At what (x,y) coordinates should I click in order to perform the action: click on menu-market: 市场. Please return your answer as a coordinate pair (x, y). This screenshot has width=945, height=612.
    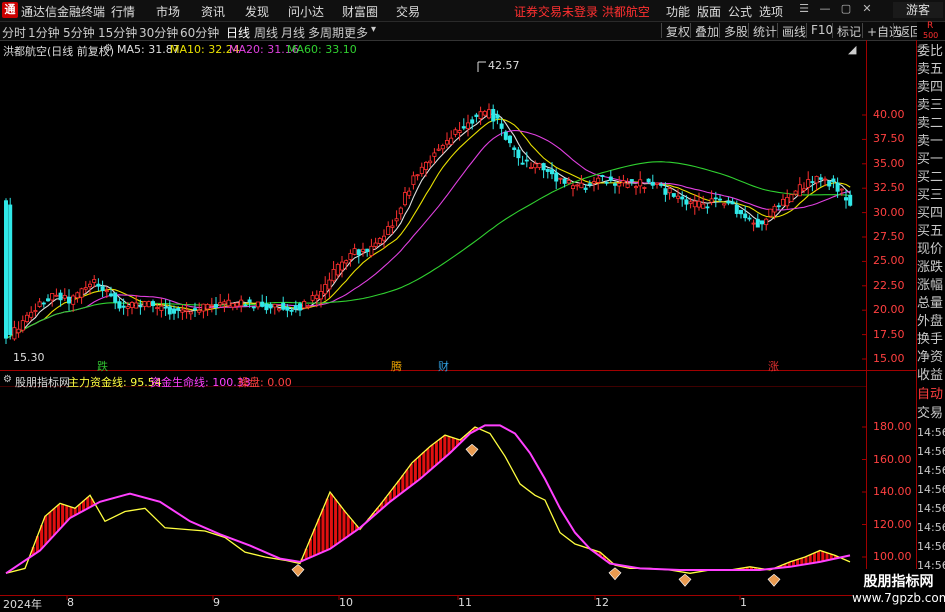
    Looking at the image, I should click on (168, 11).